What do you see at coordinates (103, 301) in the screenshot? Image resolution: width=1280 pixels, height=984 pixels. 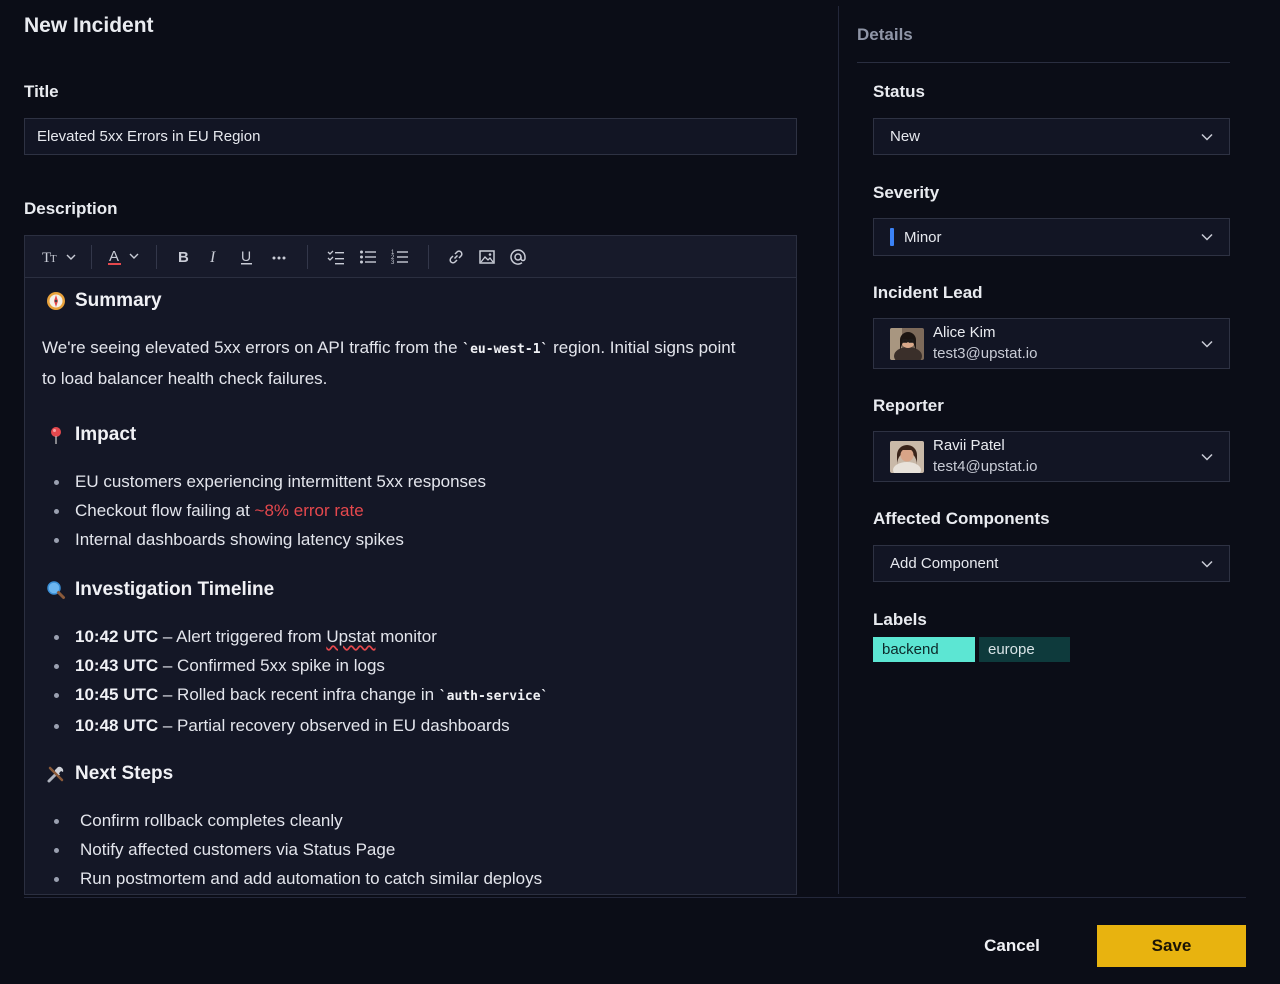 I see `summary-heading: Summary` at bounding box center [103, 301].